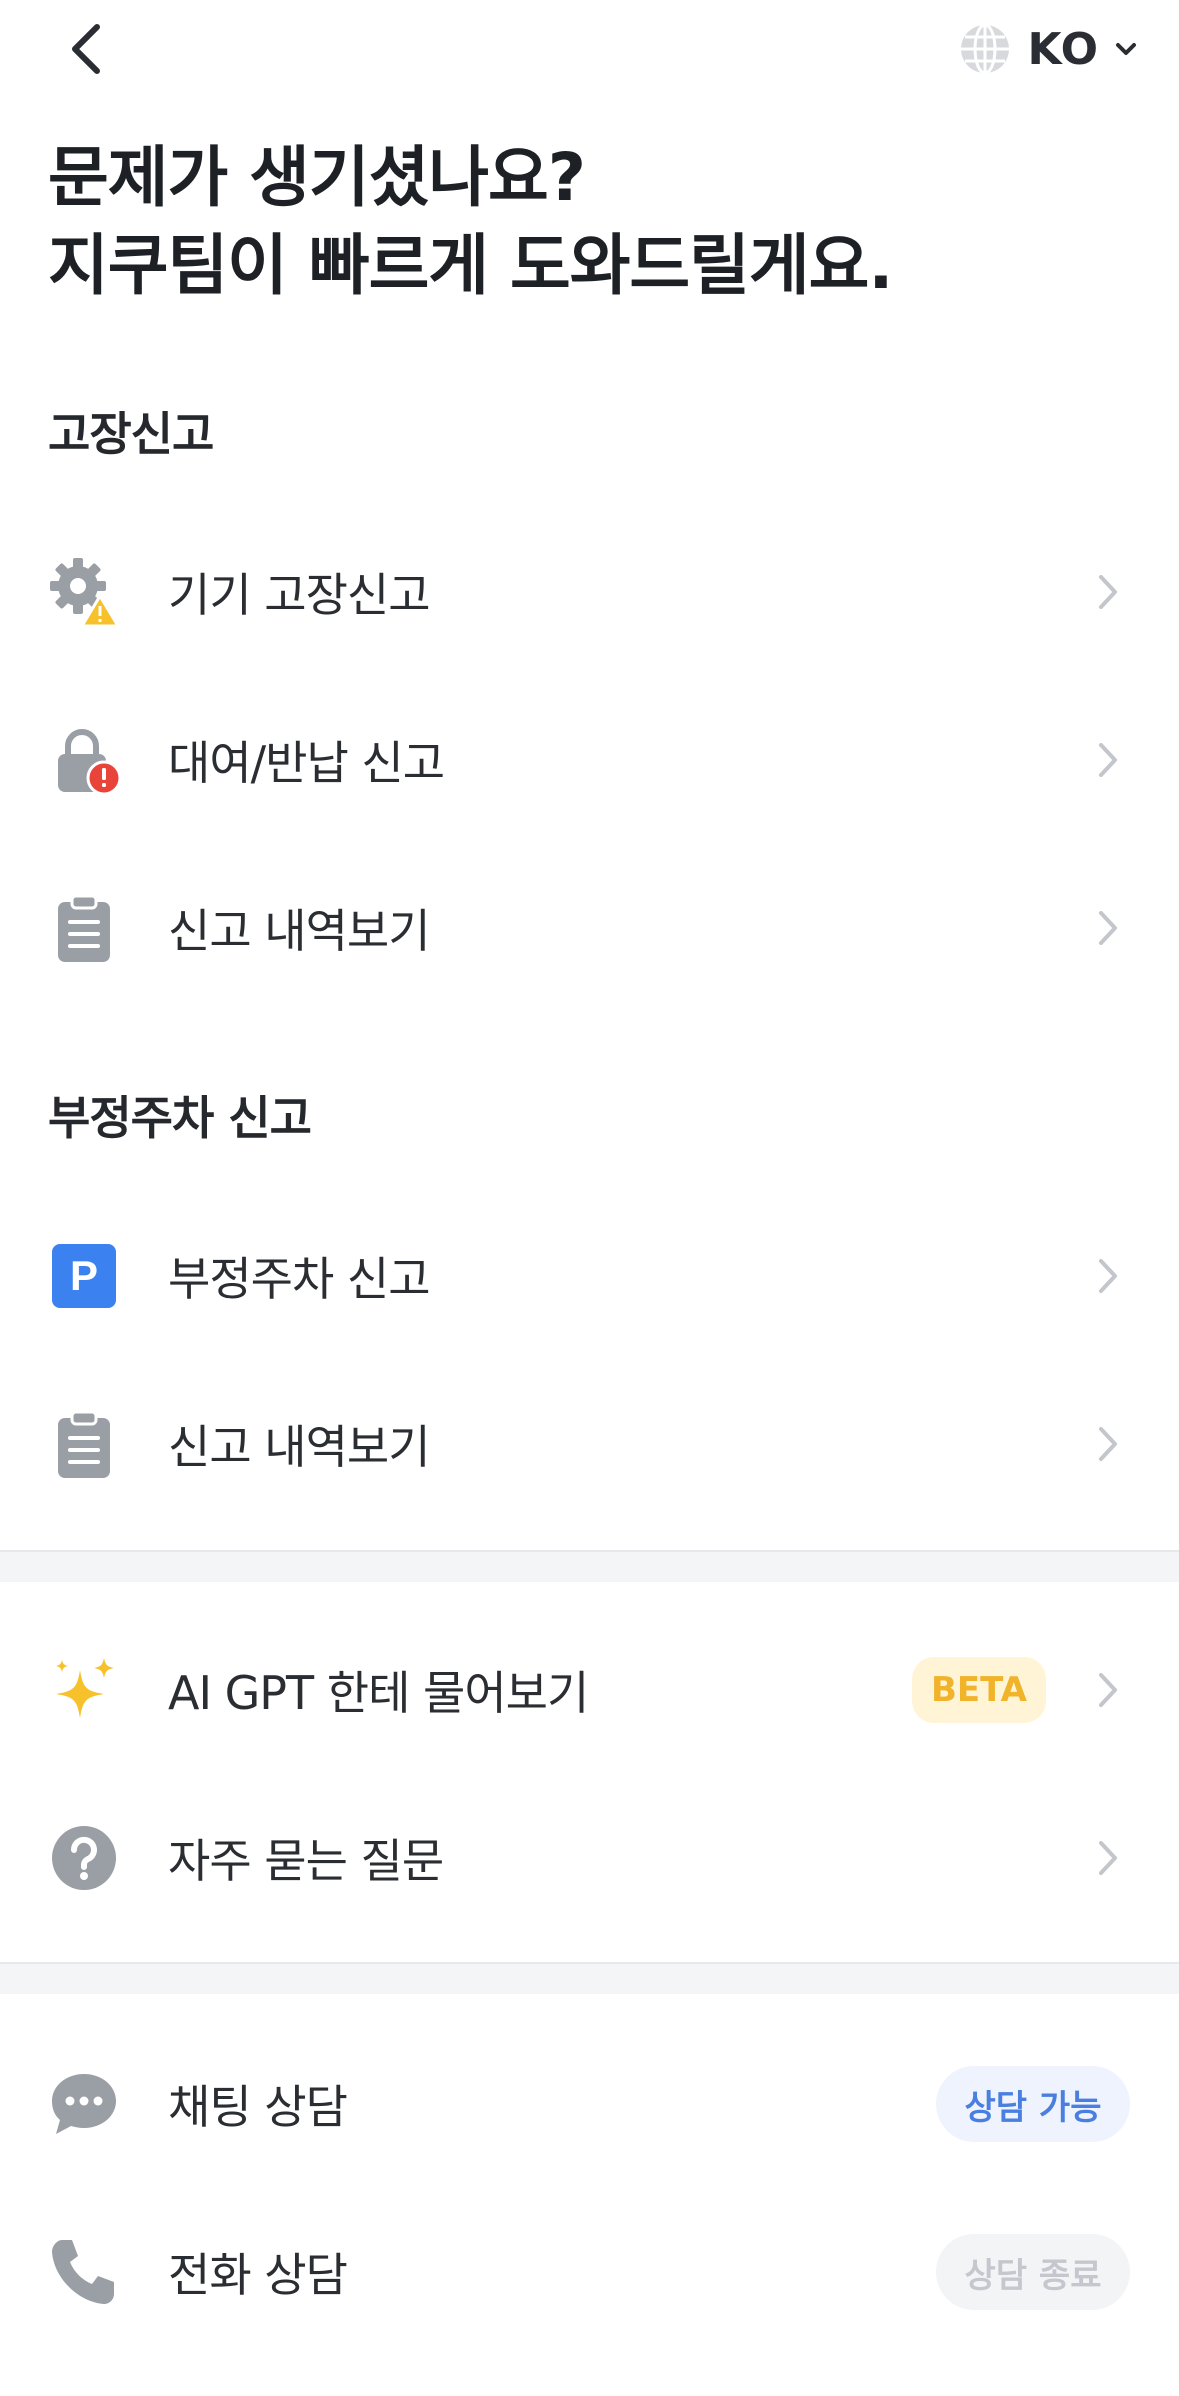  Describe the element at coordinates (589, 592) in the screenshot. I see `menu-item-device-breakdown: 기기 고장신고` at that location.